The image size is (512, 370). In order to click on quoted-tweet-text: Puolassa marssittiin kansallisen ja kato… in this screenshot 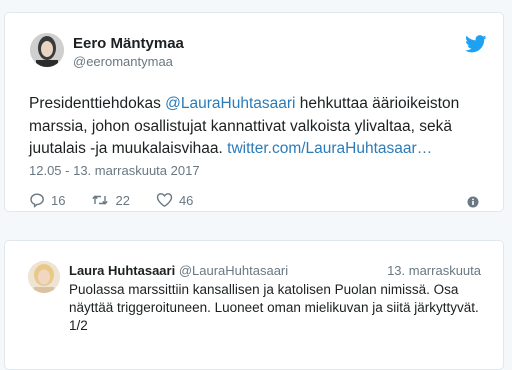, I will do `click(274, 307)`.